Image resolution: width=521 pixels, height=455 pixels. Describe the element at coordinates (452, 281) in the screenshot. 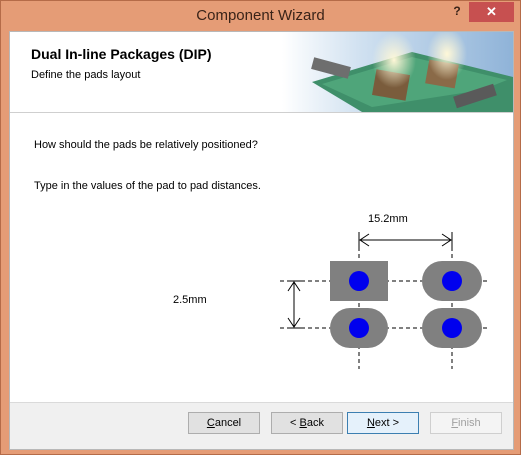

I see `pad-2-hole` at that location.